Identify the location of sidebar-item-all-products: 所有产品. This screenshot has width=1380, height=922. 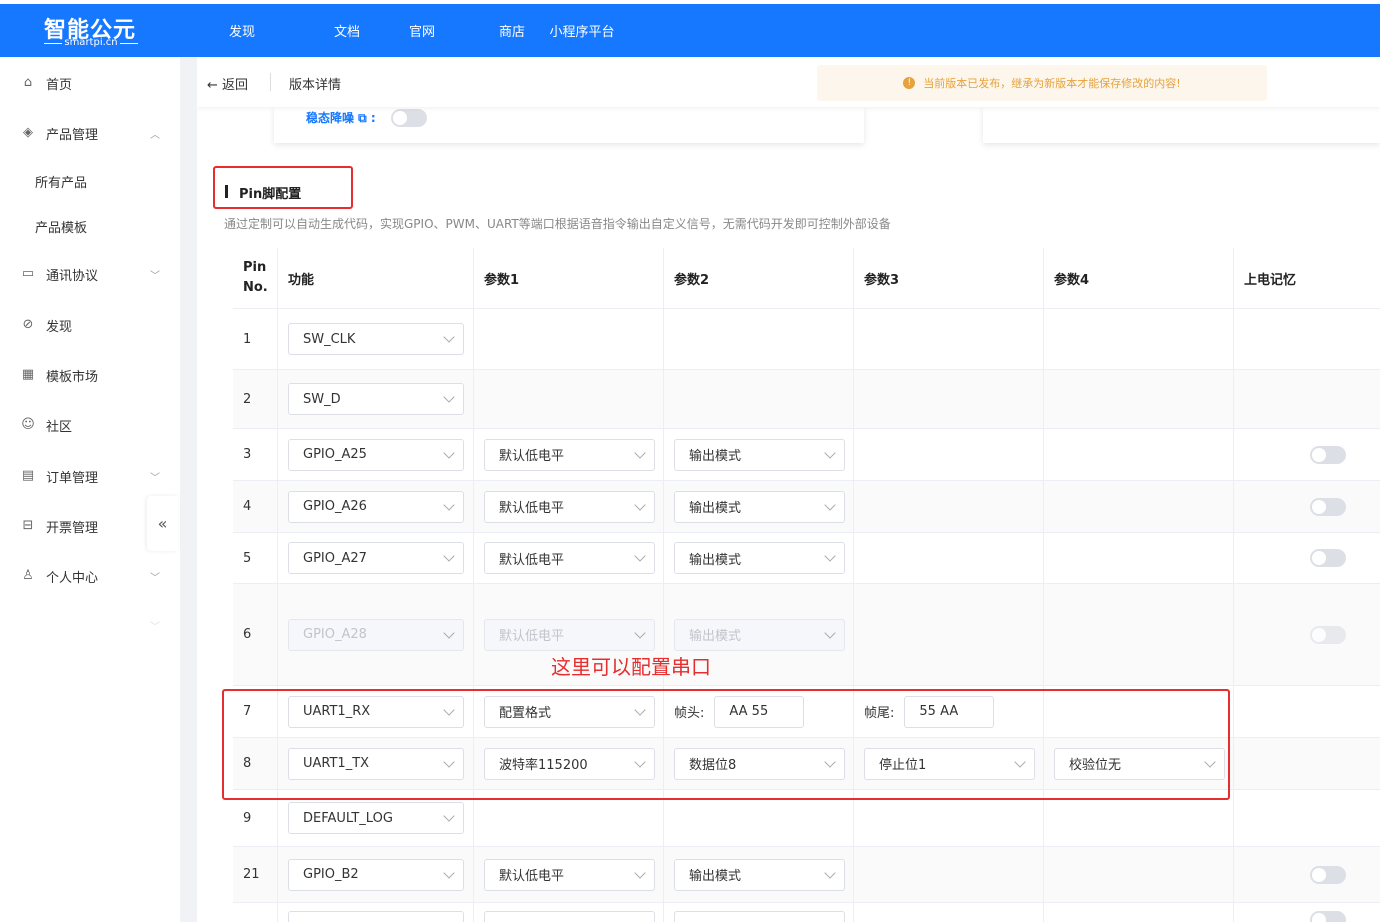
(90, 181).